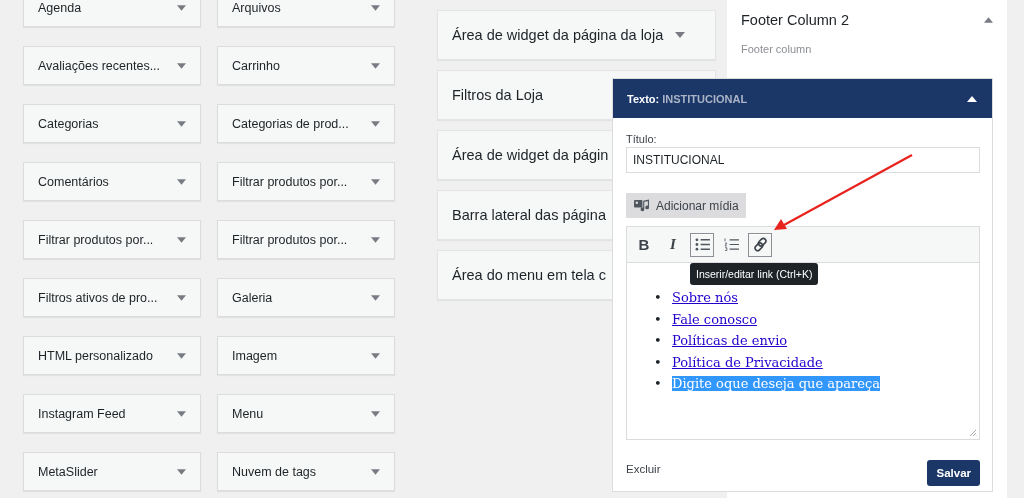 This screenshot has height=498, width=1024. Describe the element at coordinates (306, 413) in the screenshot. I see `widget-item: Menu` at that location.